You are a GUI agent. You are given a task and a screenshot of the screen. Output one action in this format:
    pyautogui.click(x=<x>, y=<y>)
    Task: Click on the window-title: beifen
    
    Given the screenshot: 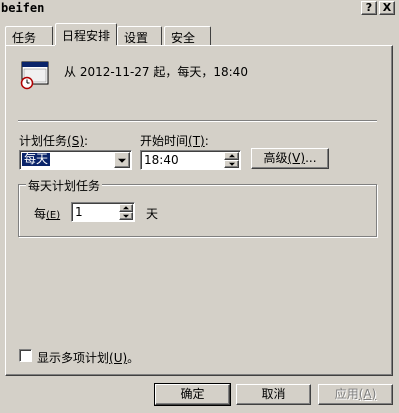 What is the action you would take?
    pyautogui.click(x=23, y=8)
    